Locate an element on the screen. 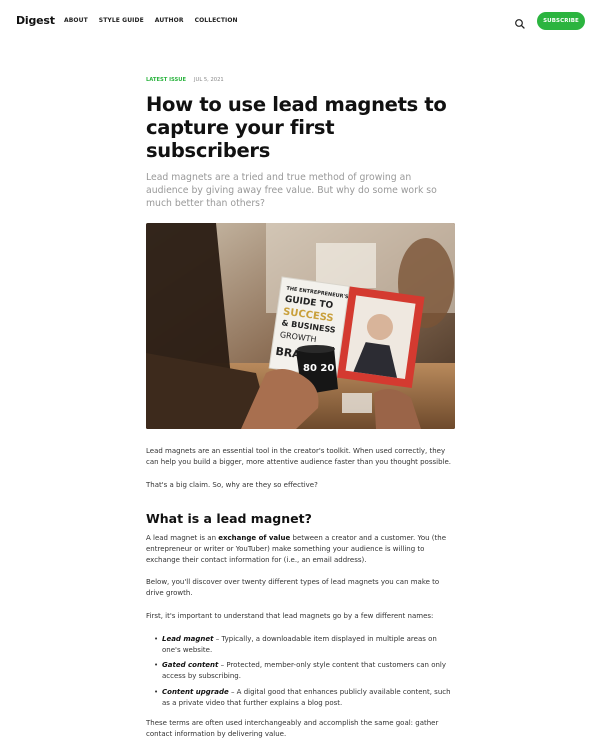 The image size is (600, 750). list-item-term: Gated content is located at coordinates (190, 665).